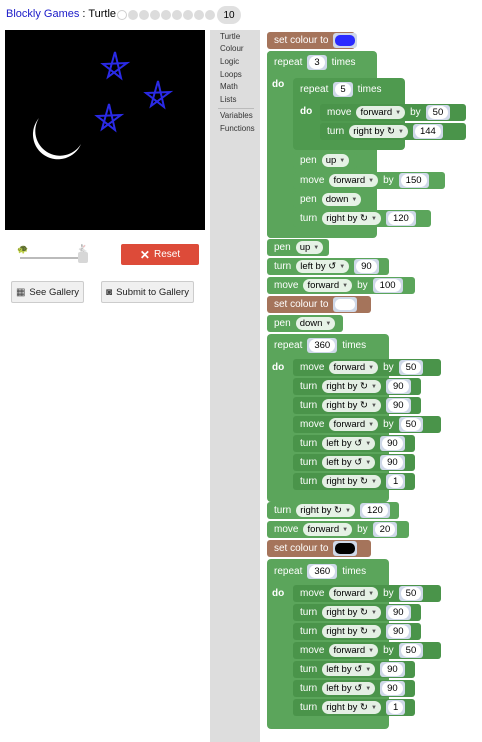 The image size is (482, 742). I want to click on number-field: 5, so click(343, 89).